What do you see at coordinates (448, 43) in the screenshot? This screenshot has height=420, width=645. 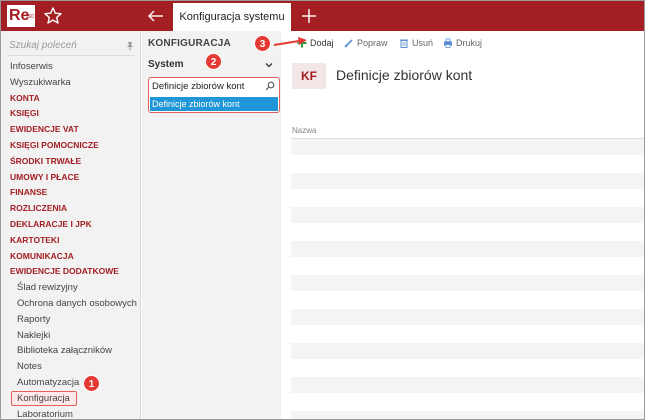 I see `printer-icon` at bounding box center [448, 43].